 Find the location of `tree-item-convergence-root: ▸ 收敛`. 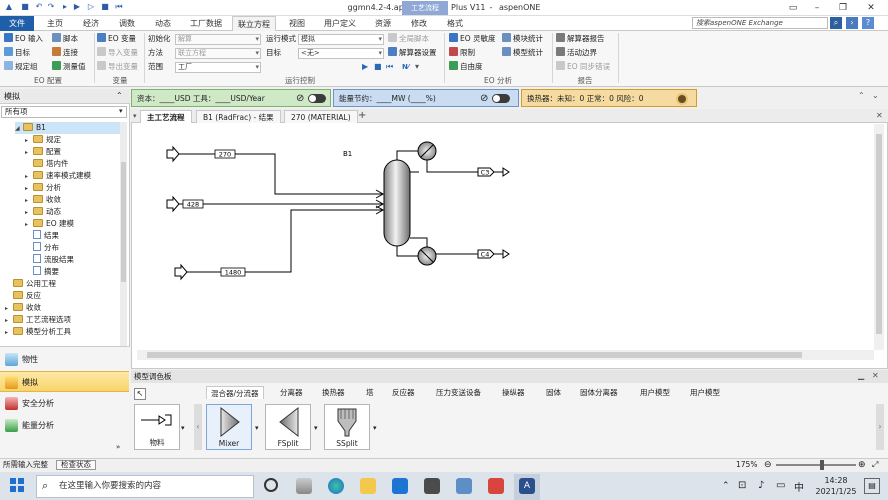

tree-item-convergence-root: ▸ 收敛 is located at coordinates (23, 308).